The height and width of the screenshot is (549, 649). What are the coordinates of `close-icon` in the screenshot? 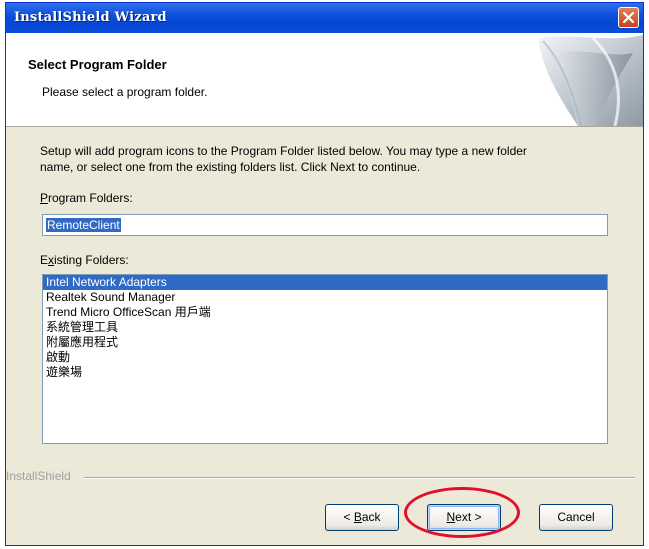 It's located at (628, 17).